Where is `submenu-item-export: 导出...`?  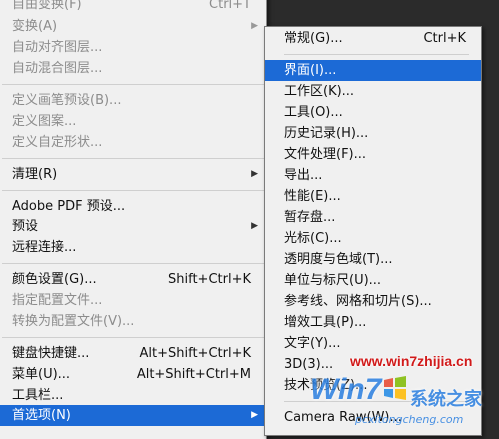
submenu-item-export: 导出... is located at coordinates (373, 175).